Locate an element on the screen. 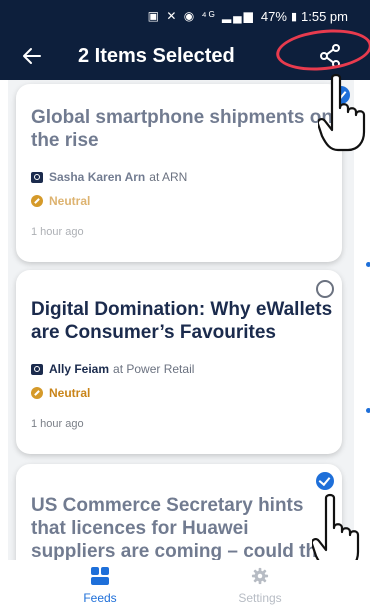 The width and height of the screenshot is (370, 612). nav-feeds-label: Feeds is located at coordinates (100, 598).